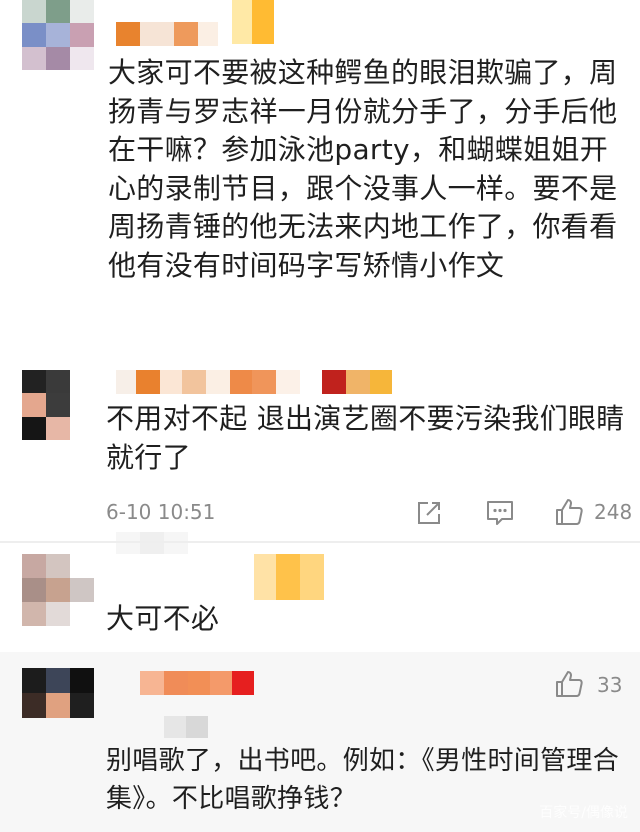  What do you see at coordinates (610, 685) in the screenshot?
I see `like-count: 33` at bounding box center [610, 685].